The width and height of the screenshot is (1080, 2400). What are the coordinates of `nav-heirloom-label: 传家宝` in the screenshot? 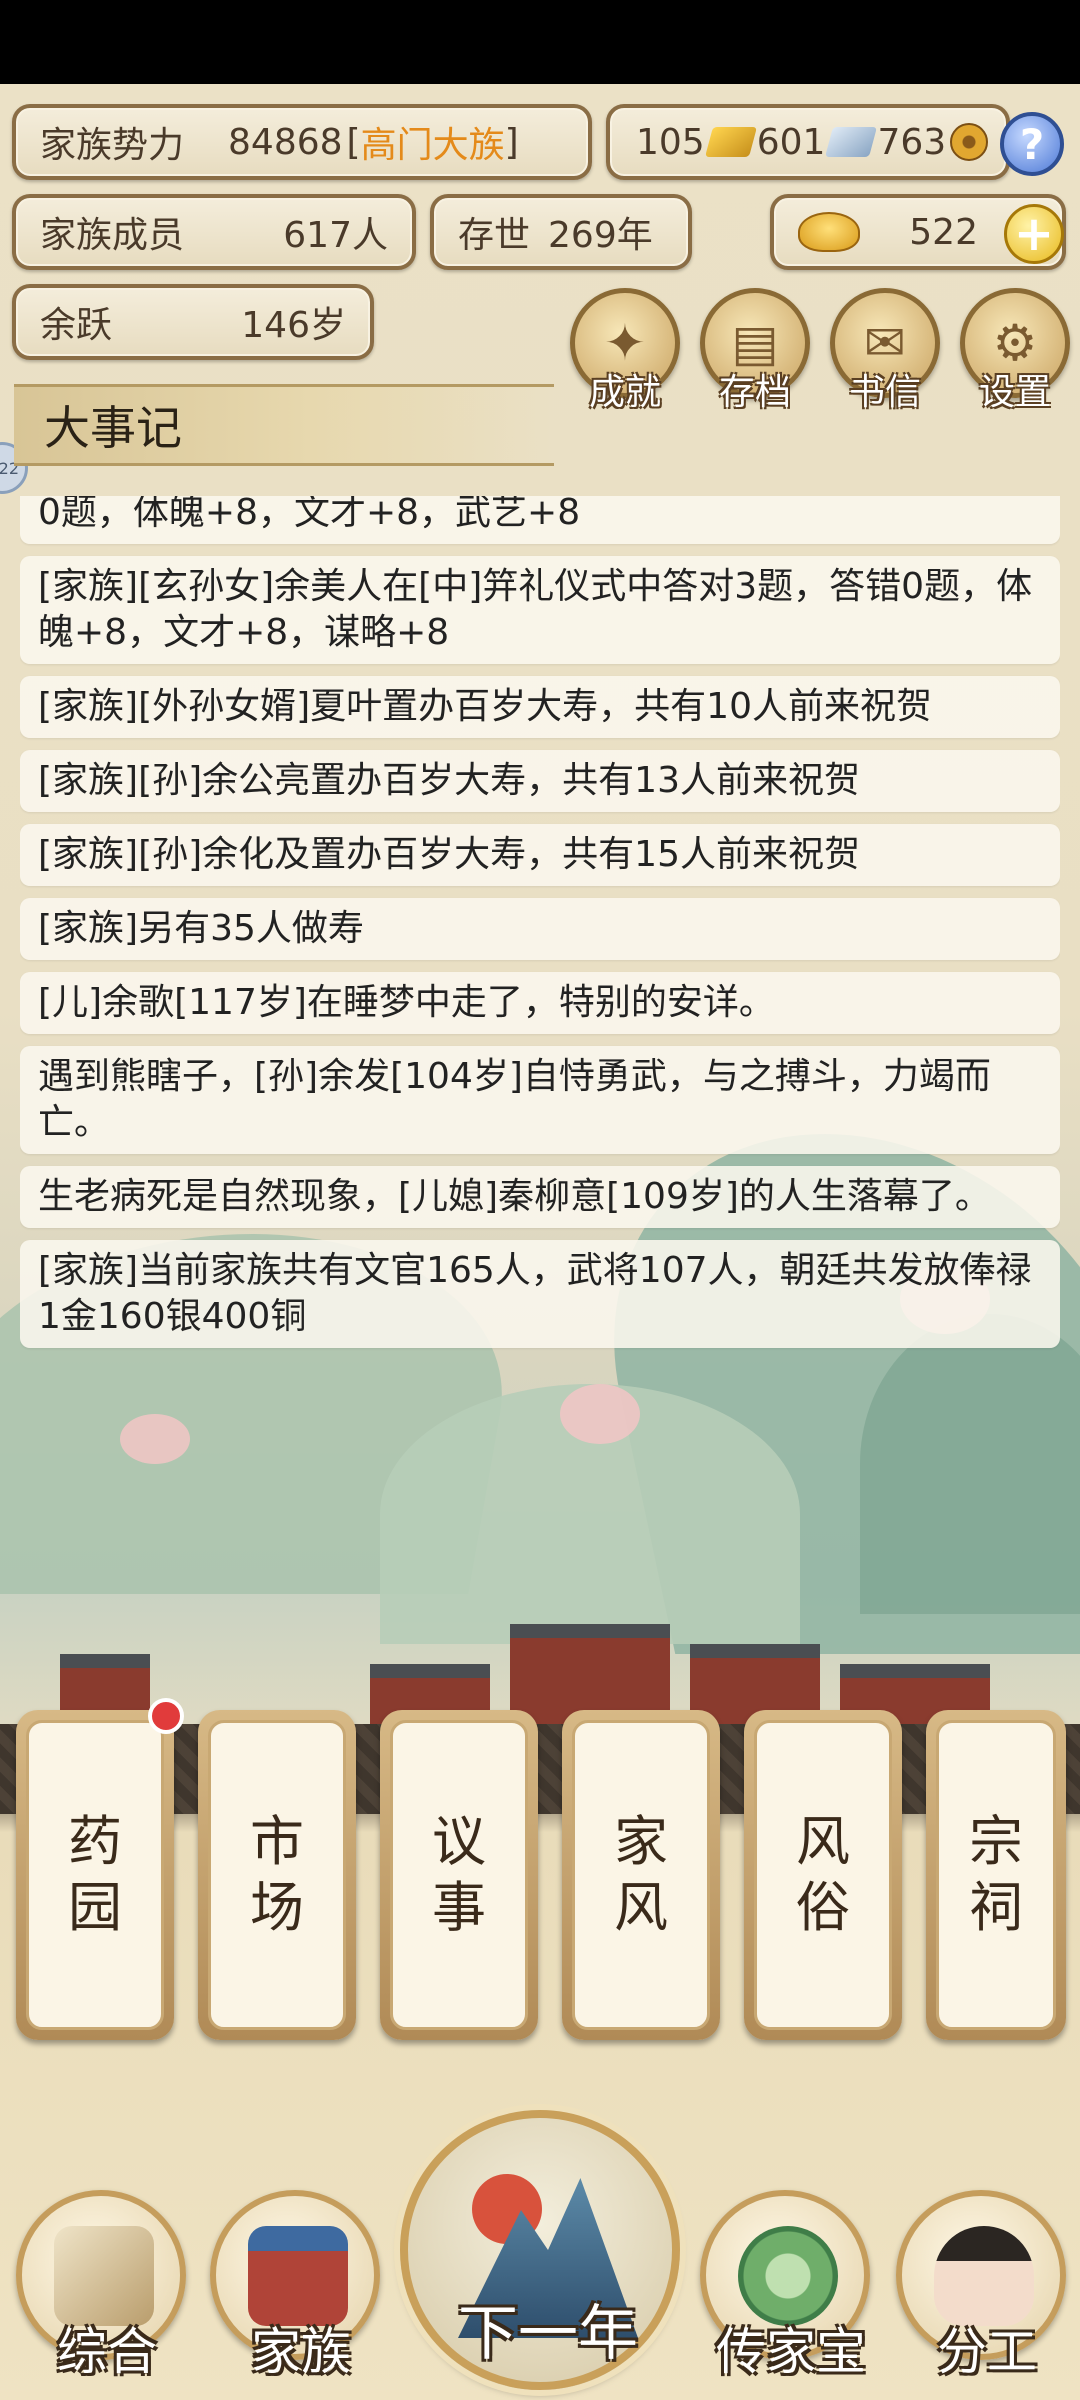 It's located at (791, 2352).